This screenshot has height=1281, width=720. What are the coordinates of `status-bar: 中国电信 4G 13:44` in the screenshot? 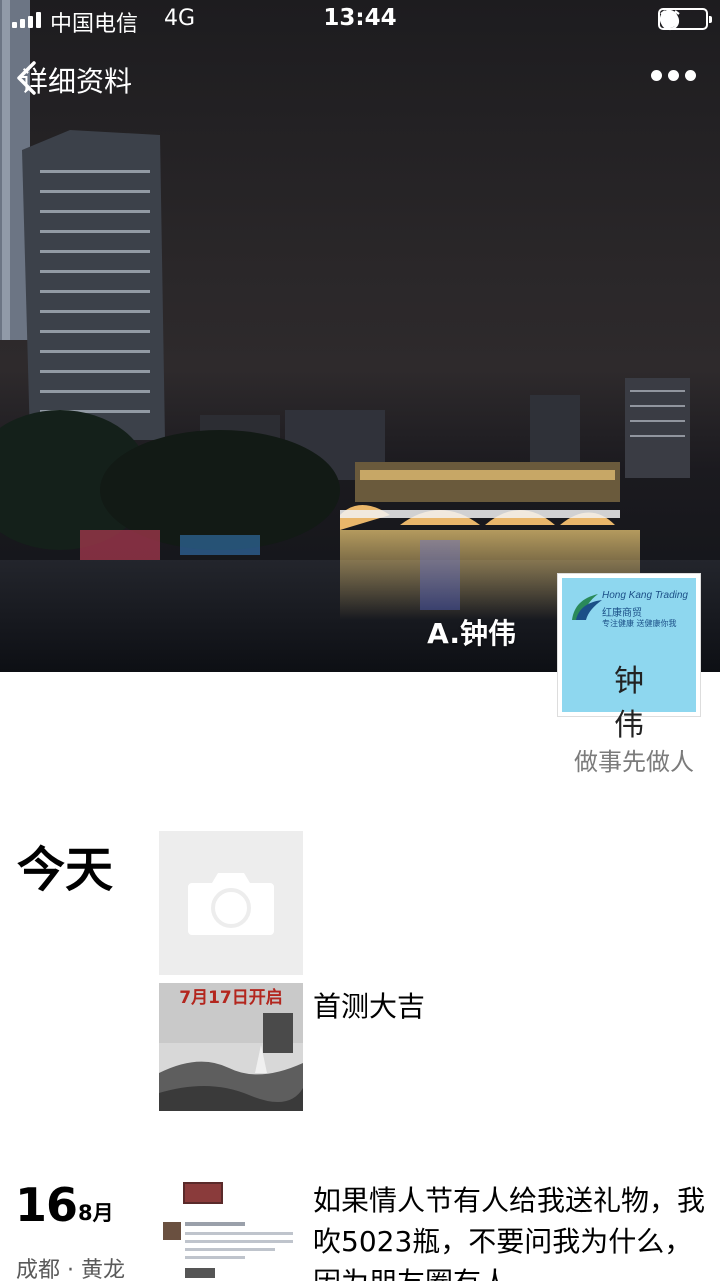 It's located at (360, 20).